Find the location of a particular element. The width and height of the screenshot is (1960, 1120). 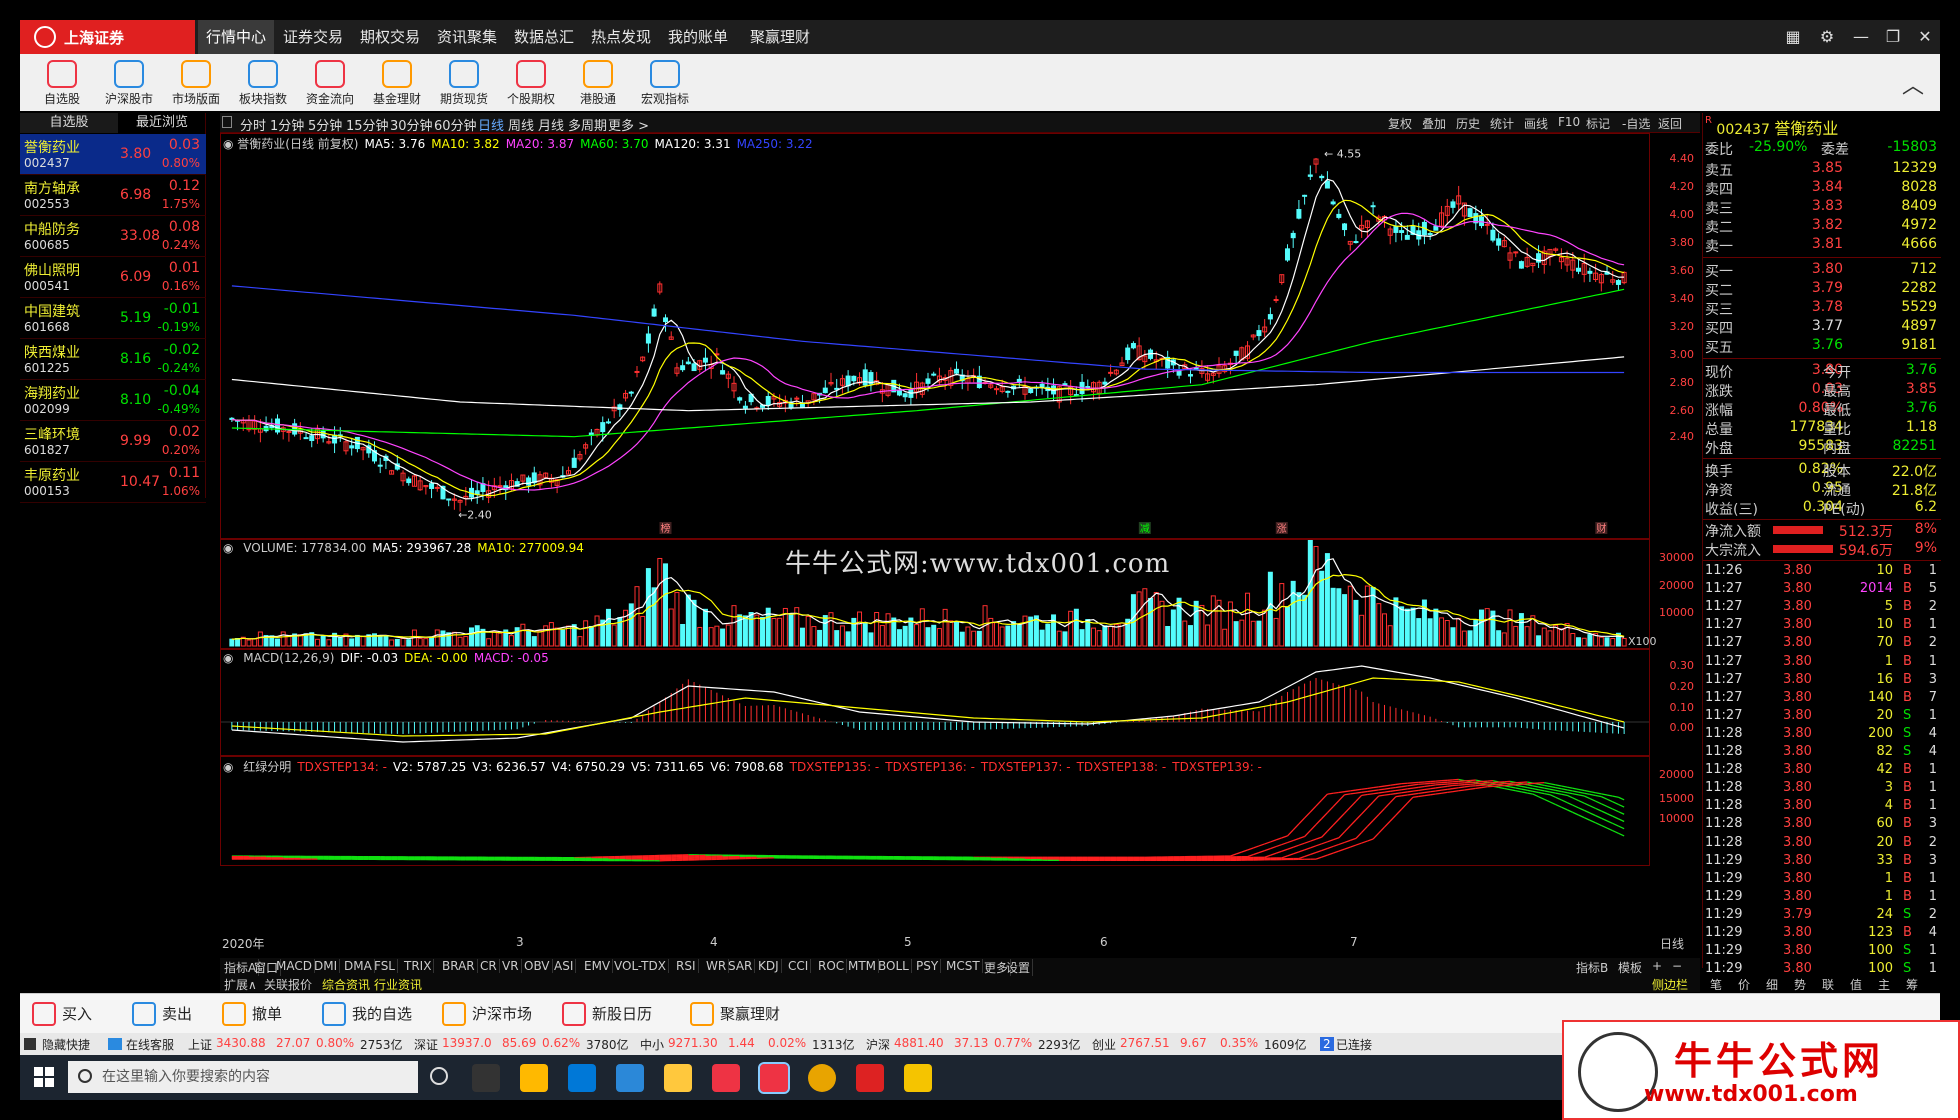

chart-tool-4: 画线 is located at coordinates (1536, 123).